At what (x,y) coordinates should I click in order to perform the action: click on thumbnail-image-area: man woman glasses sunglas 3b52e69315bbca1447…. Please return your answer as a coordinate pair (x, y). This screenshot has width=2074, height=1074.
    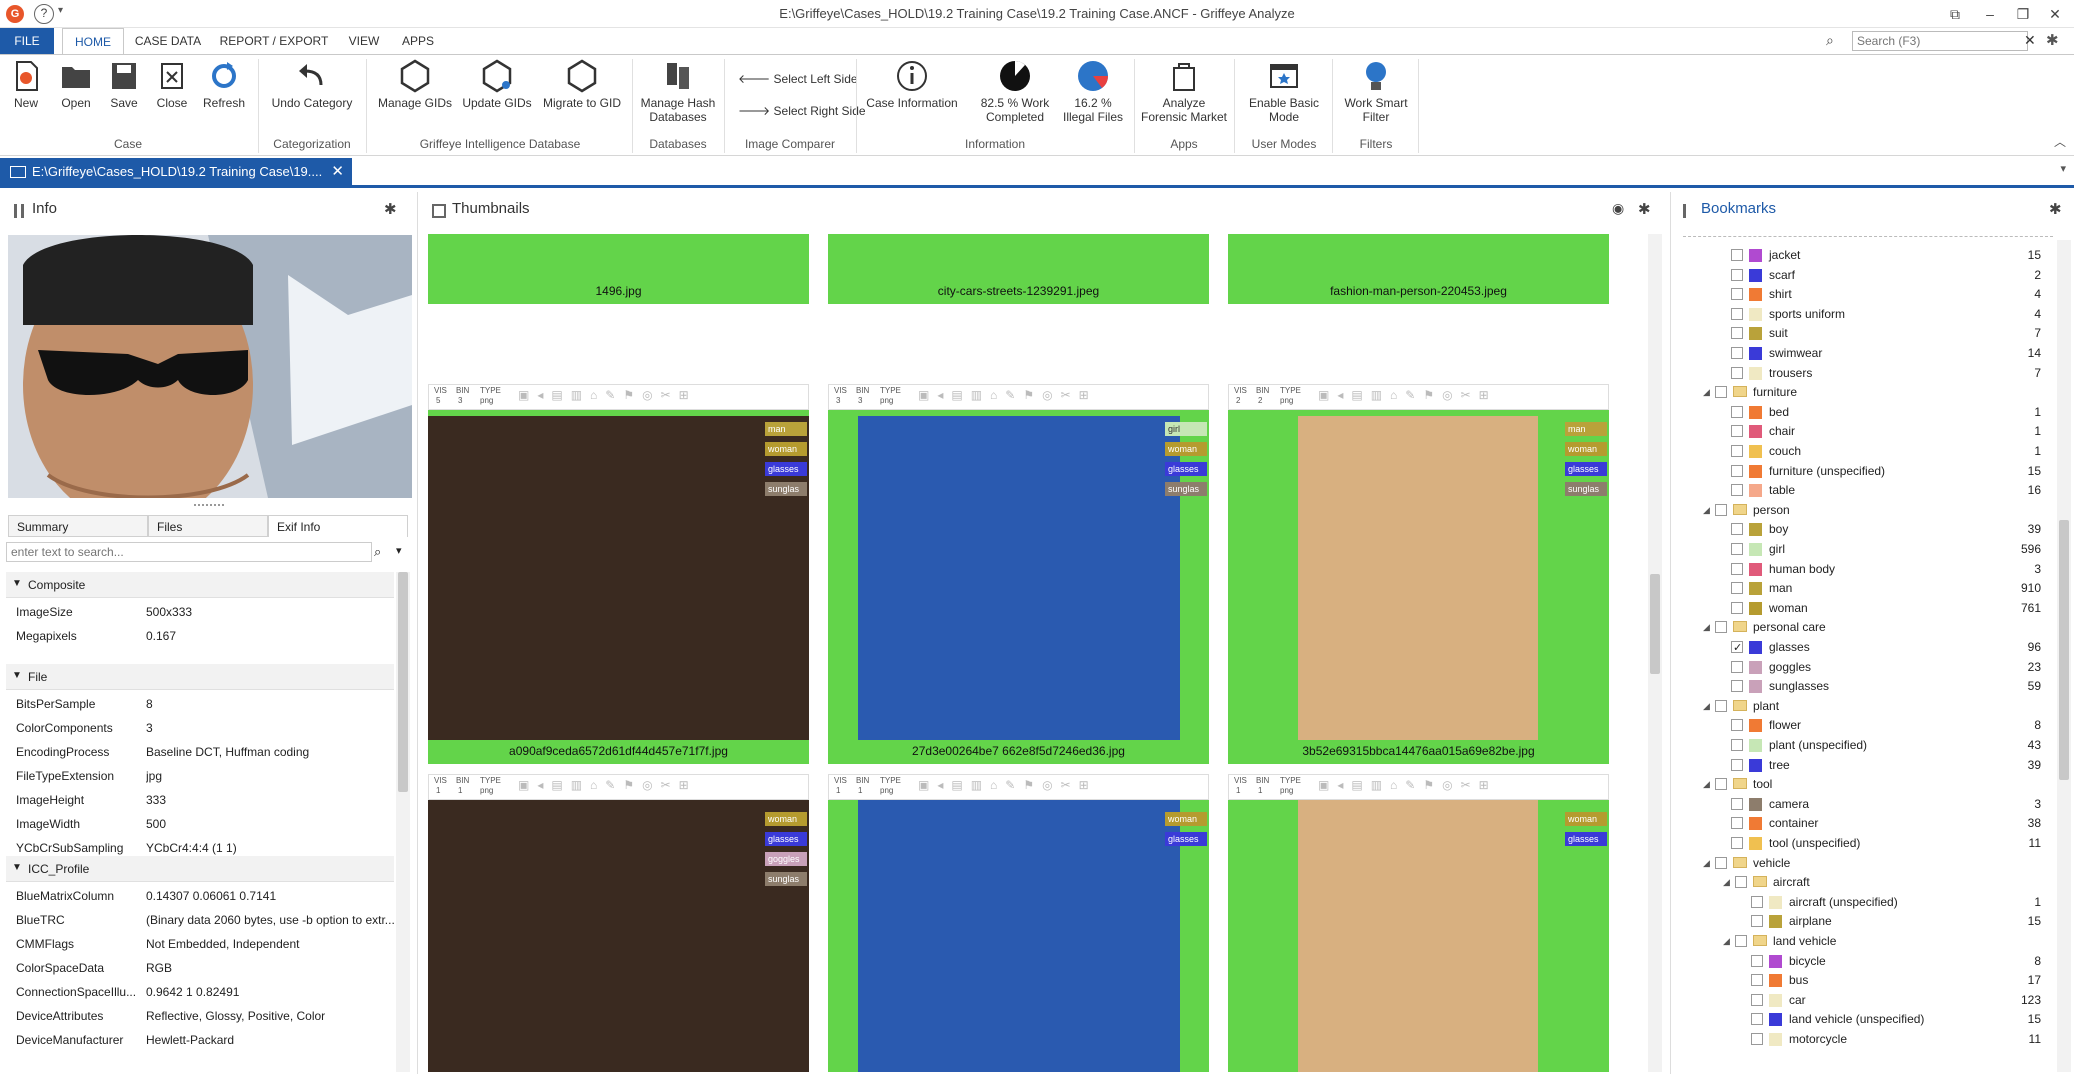
    Looking at the image, I should click on (1418, 587).